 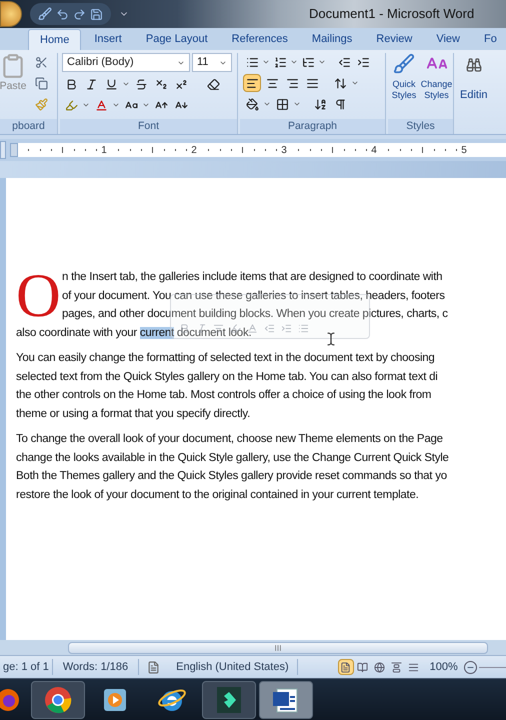 I want to click on diamond-app-icon, so click(x=229, y=700).